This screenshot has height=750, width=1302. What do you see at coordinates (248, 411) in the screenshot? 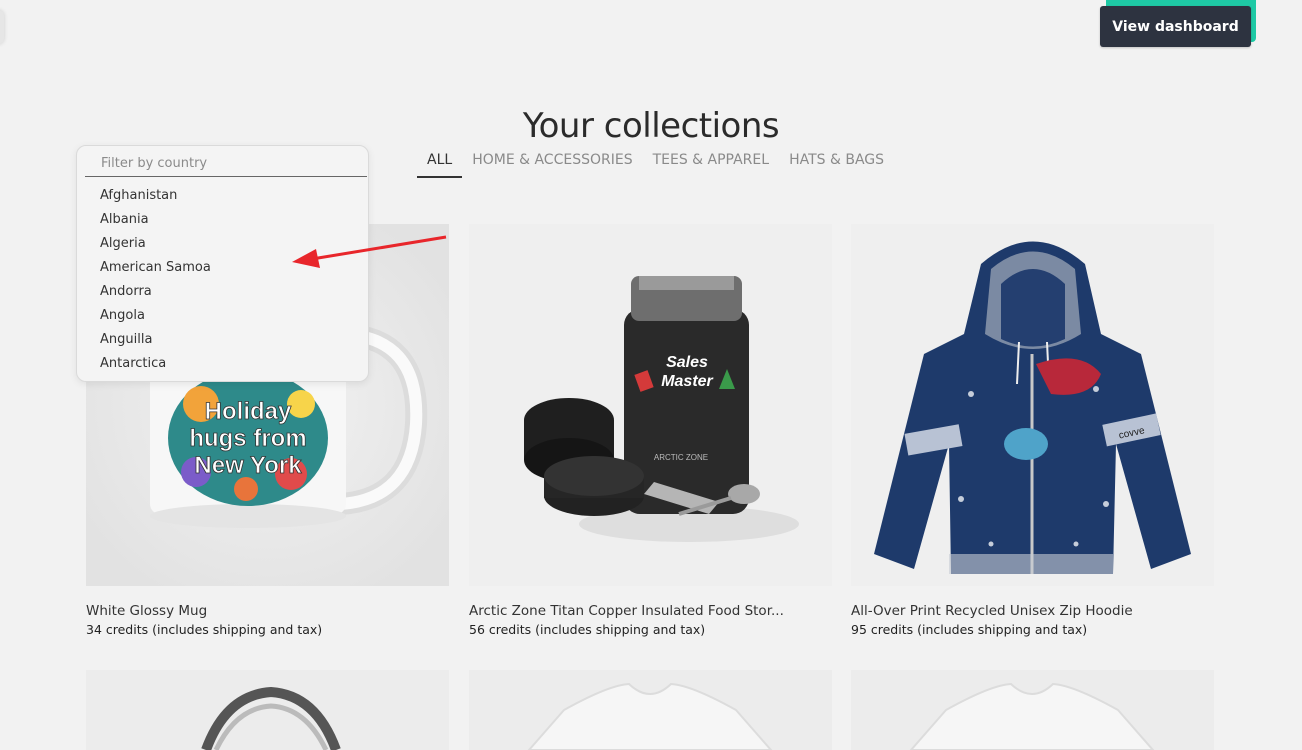
I see `mug-text-line-1: Holiday` at bounding box center [248, 411].